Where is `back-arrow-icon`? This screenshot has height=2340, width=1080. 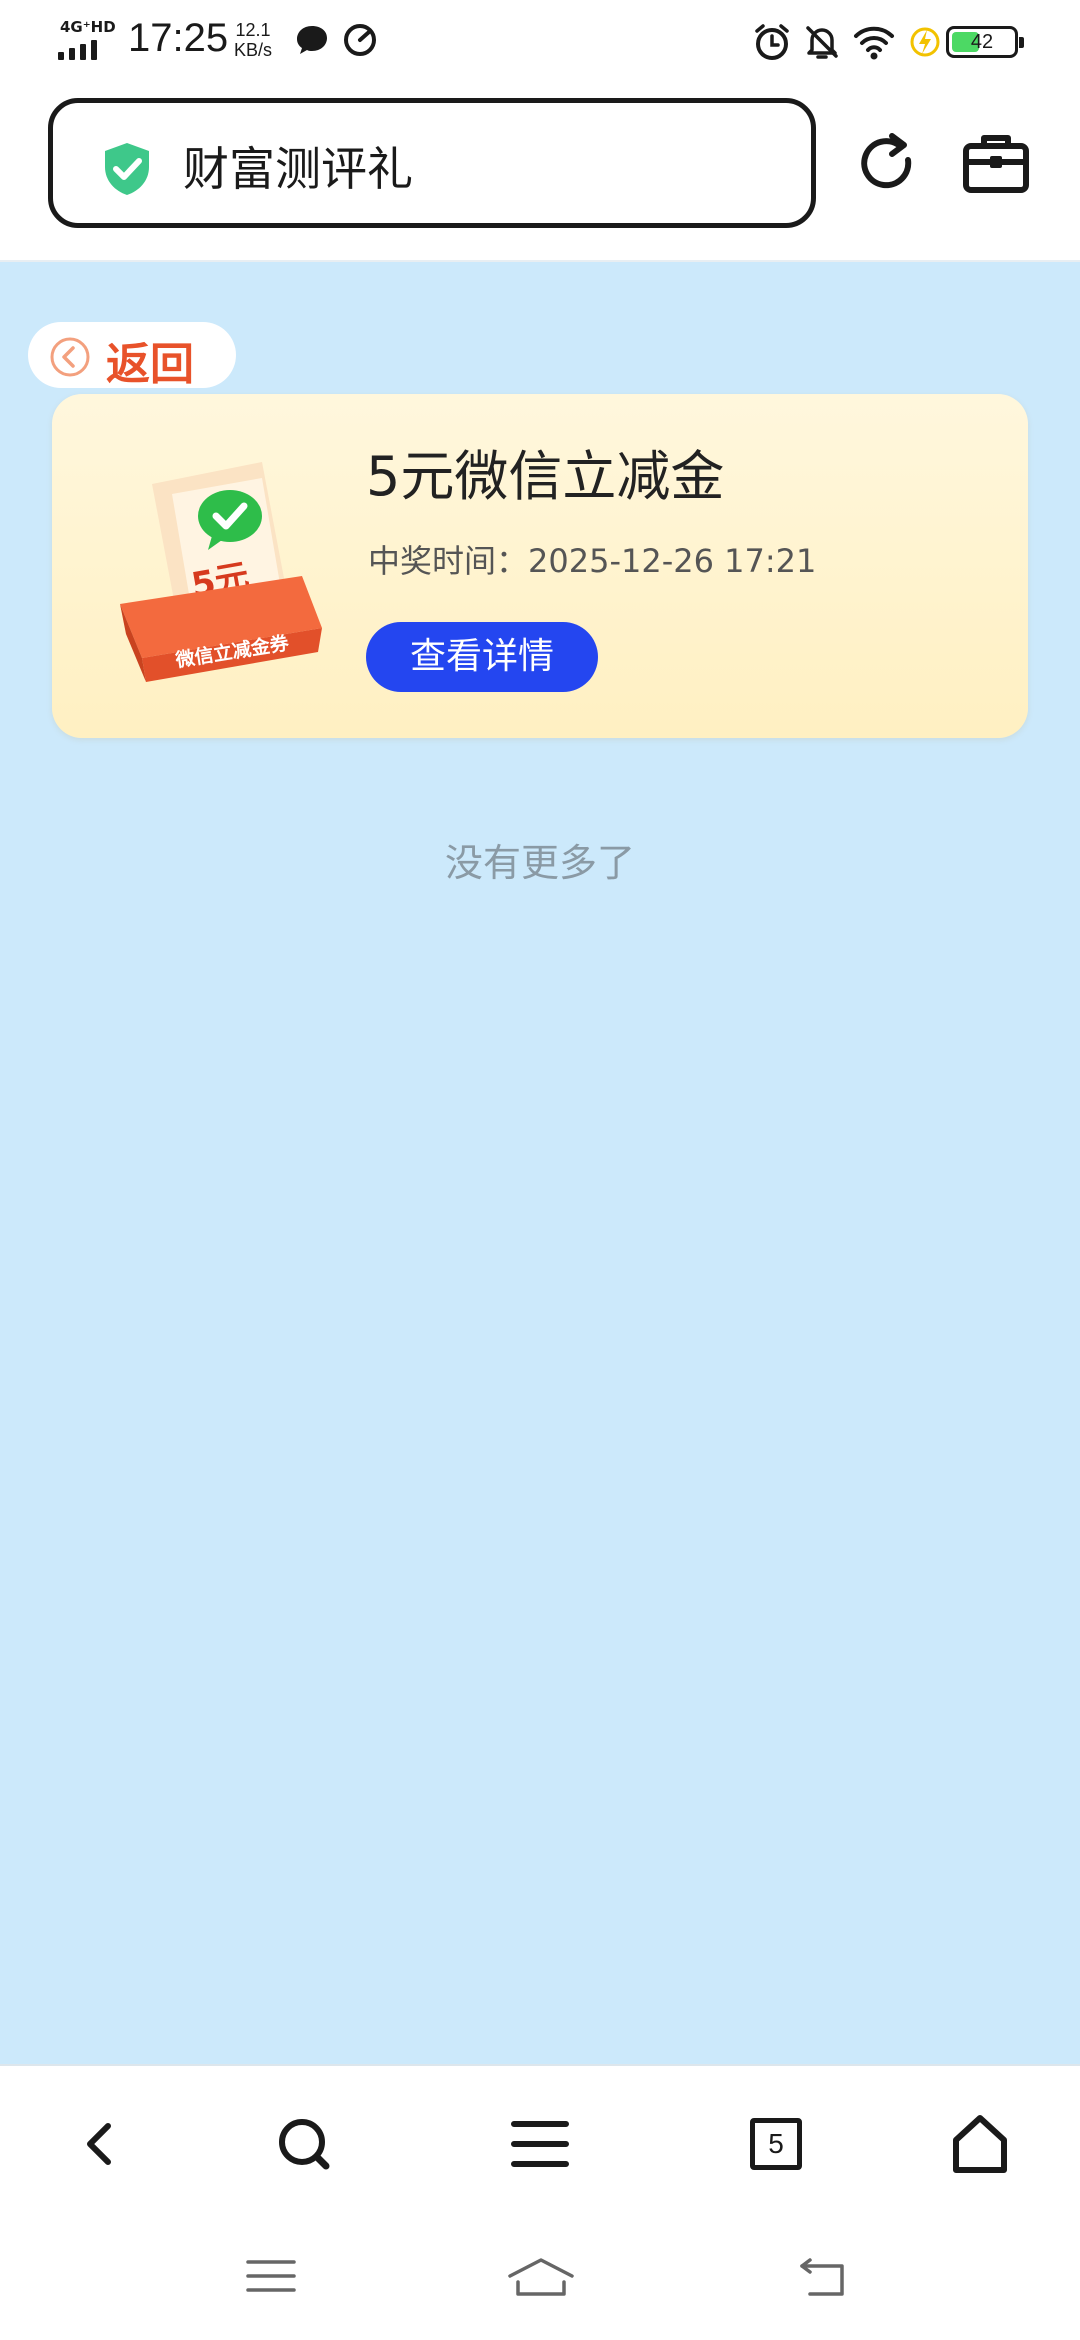
back-arrow-icon is located at coordinates (100, 2144).